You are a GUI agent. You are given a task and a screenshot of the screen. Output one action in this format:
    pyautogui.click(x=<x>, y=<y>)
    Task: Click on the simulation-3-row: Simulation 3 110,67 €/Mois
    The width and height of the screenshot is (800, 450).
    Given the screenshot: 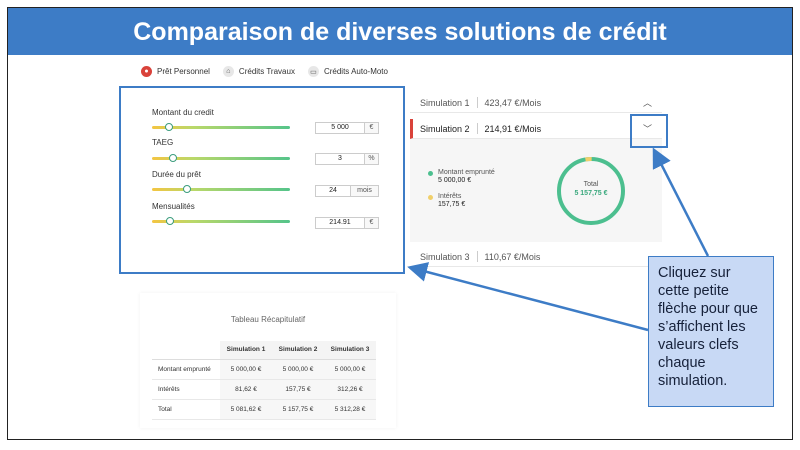 What is the action you would take?
    pyautogui.click(x=536, y=257)
    